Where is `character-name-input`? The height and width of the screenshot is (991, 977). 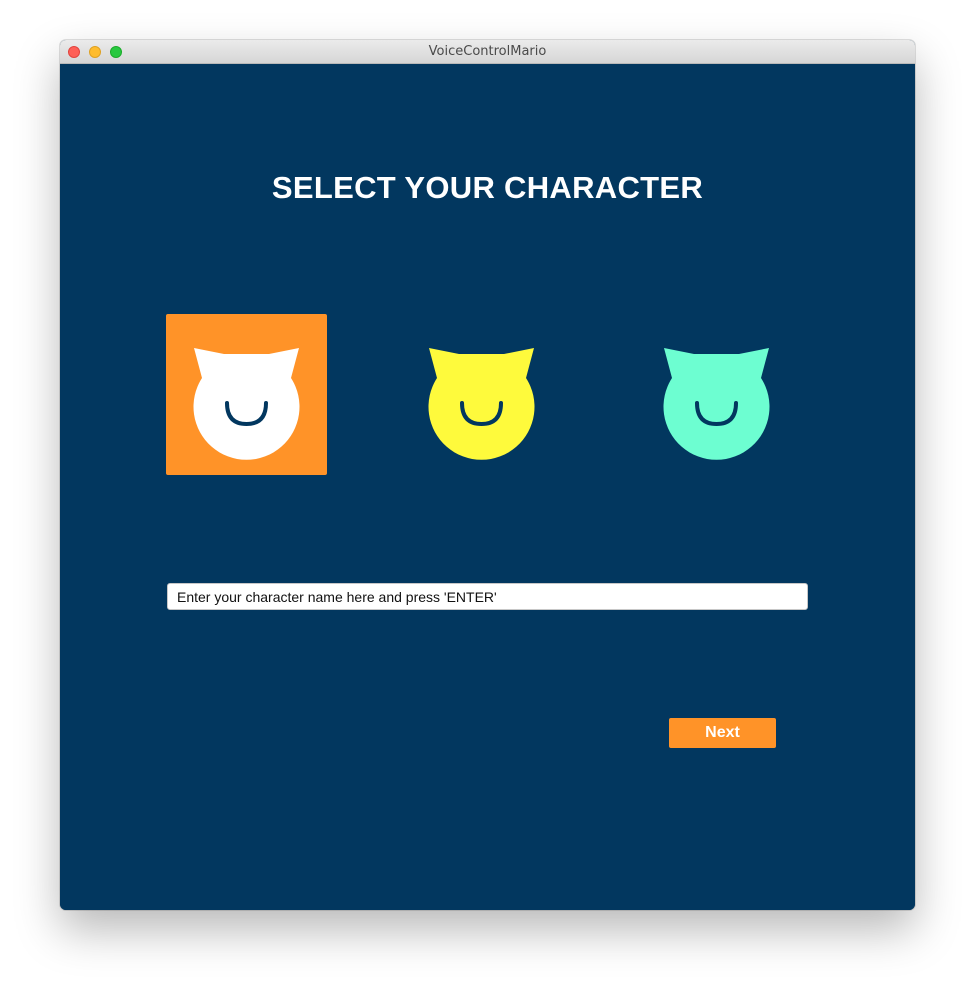
character-name-input is located at coordinates (487, 596).